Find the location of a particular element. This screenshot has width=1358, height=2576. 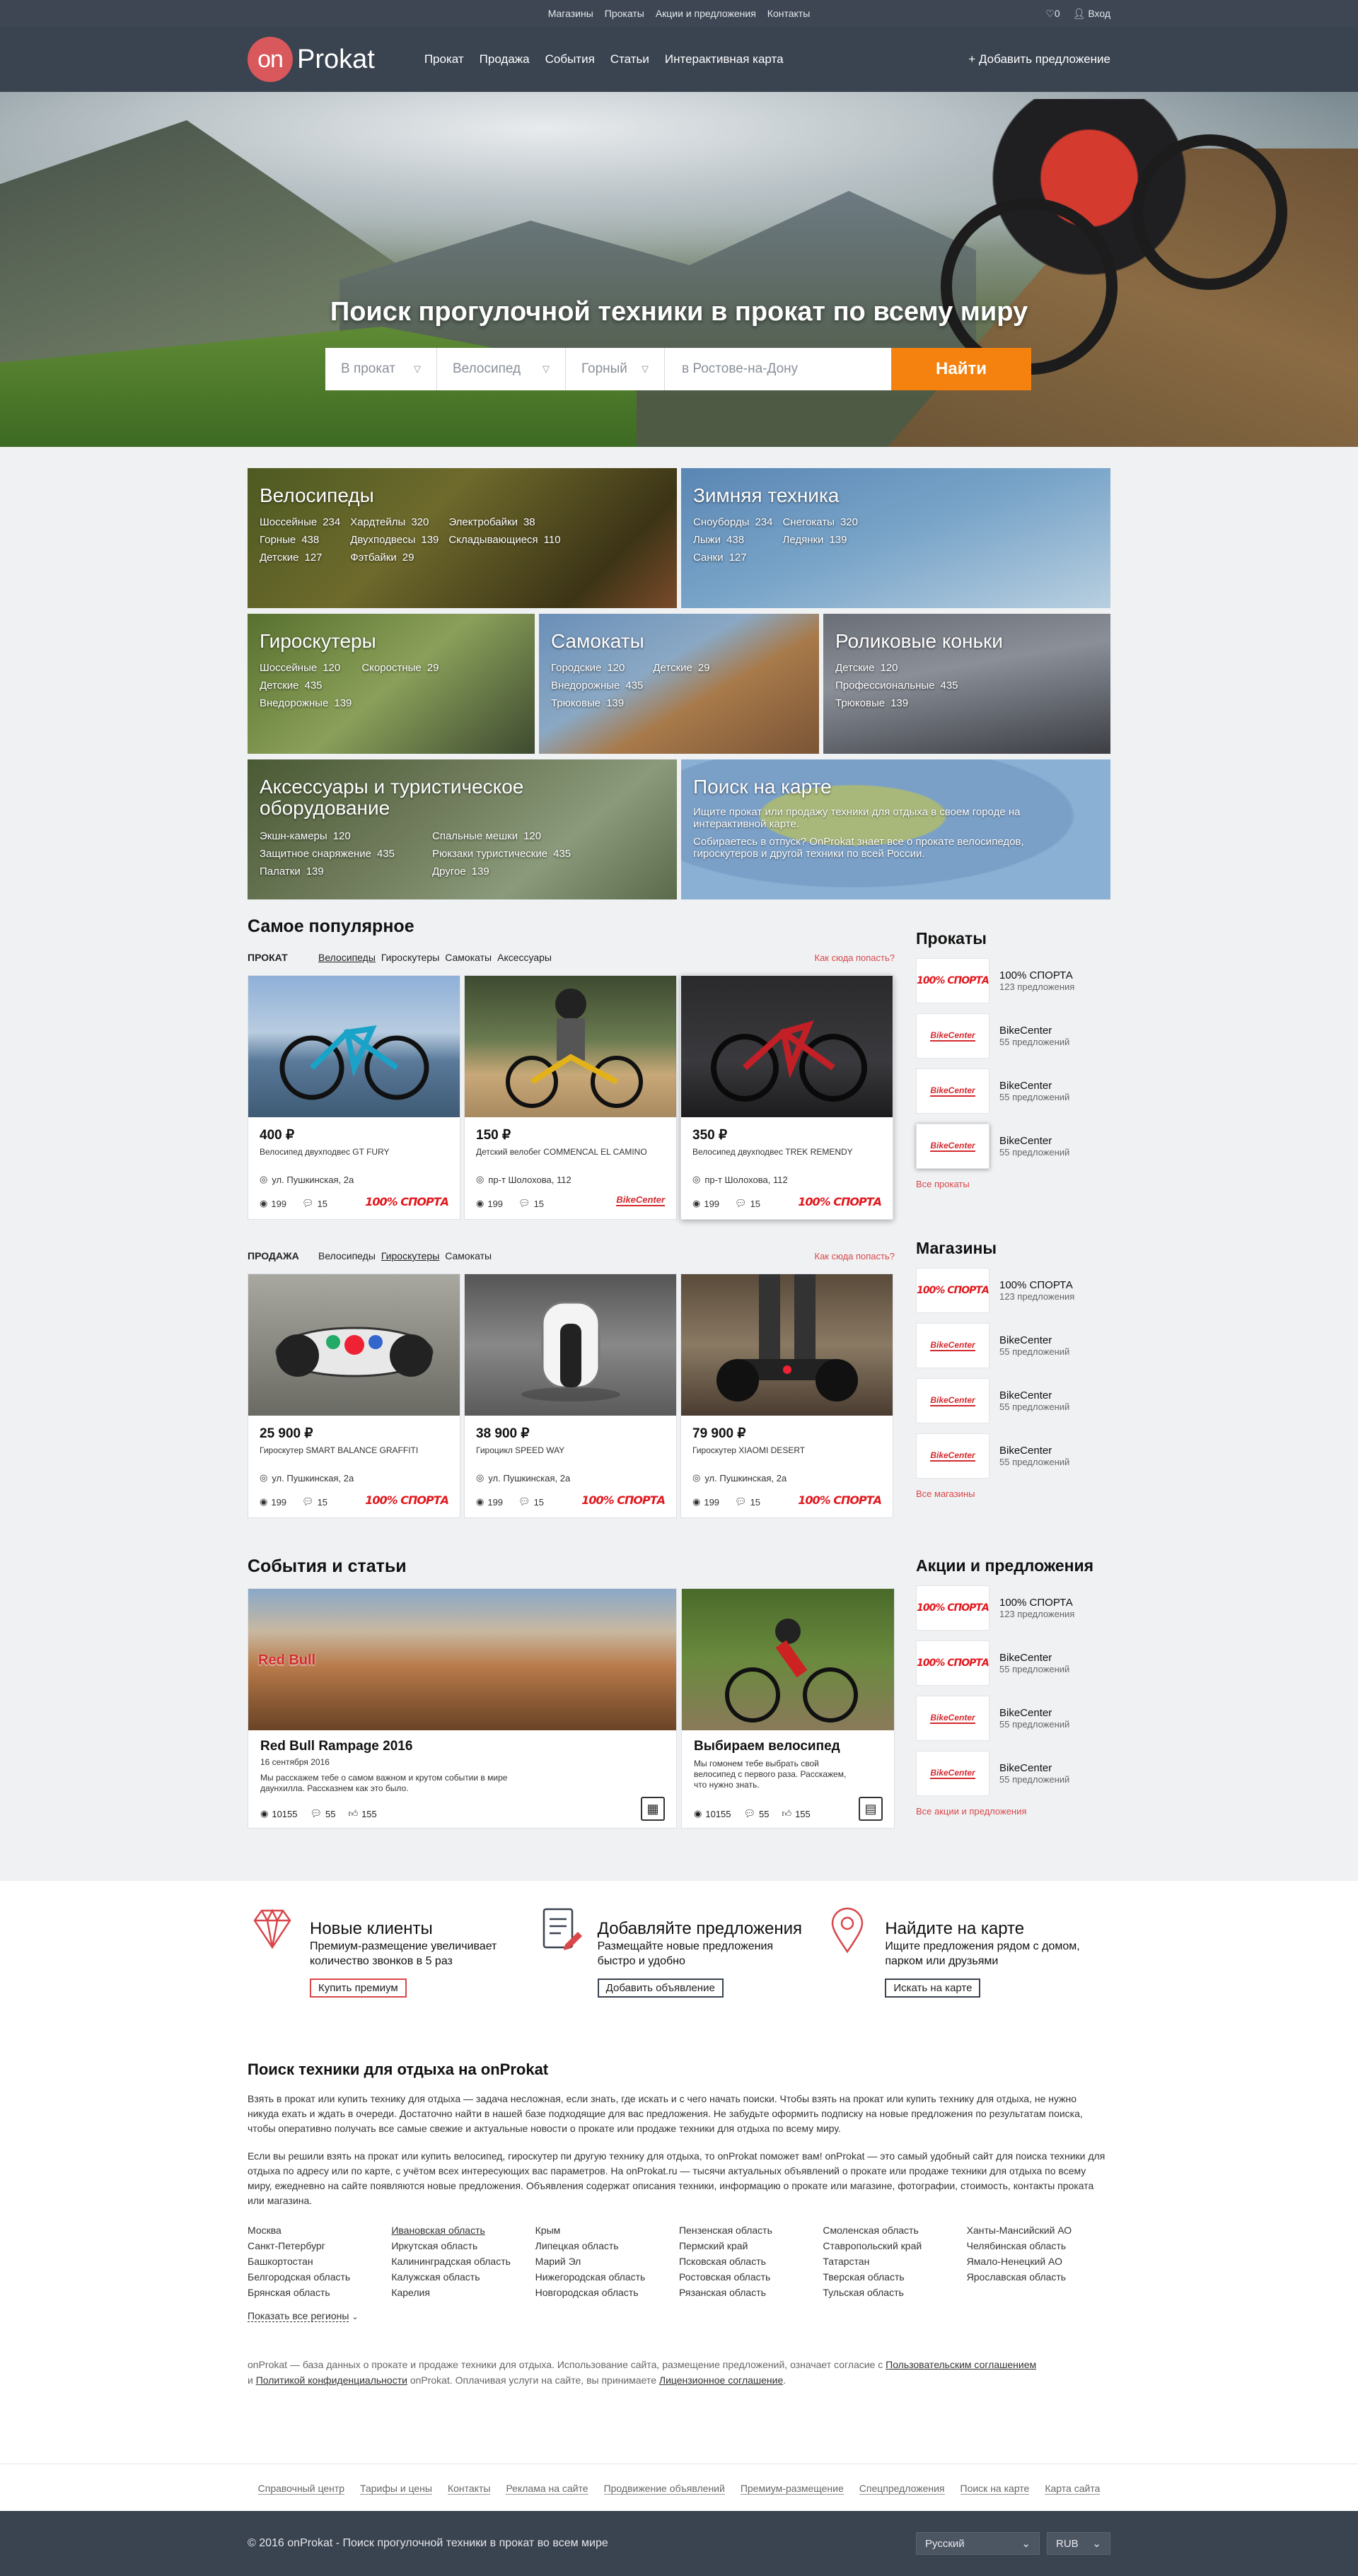

currency-select: RUB ⌄ is located at coordinates (1078, 2543).